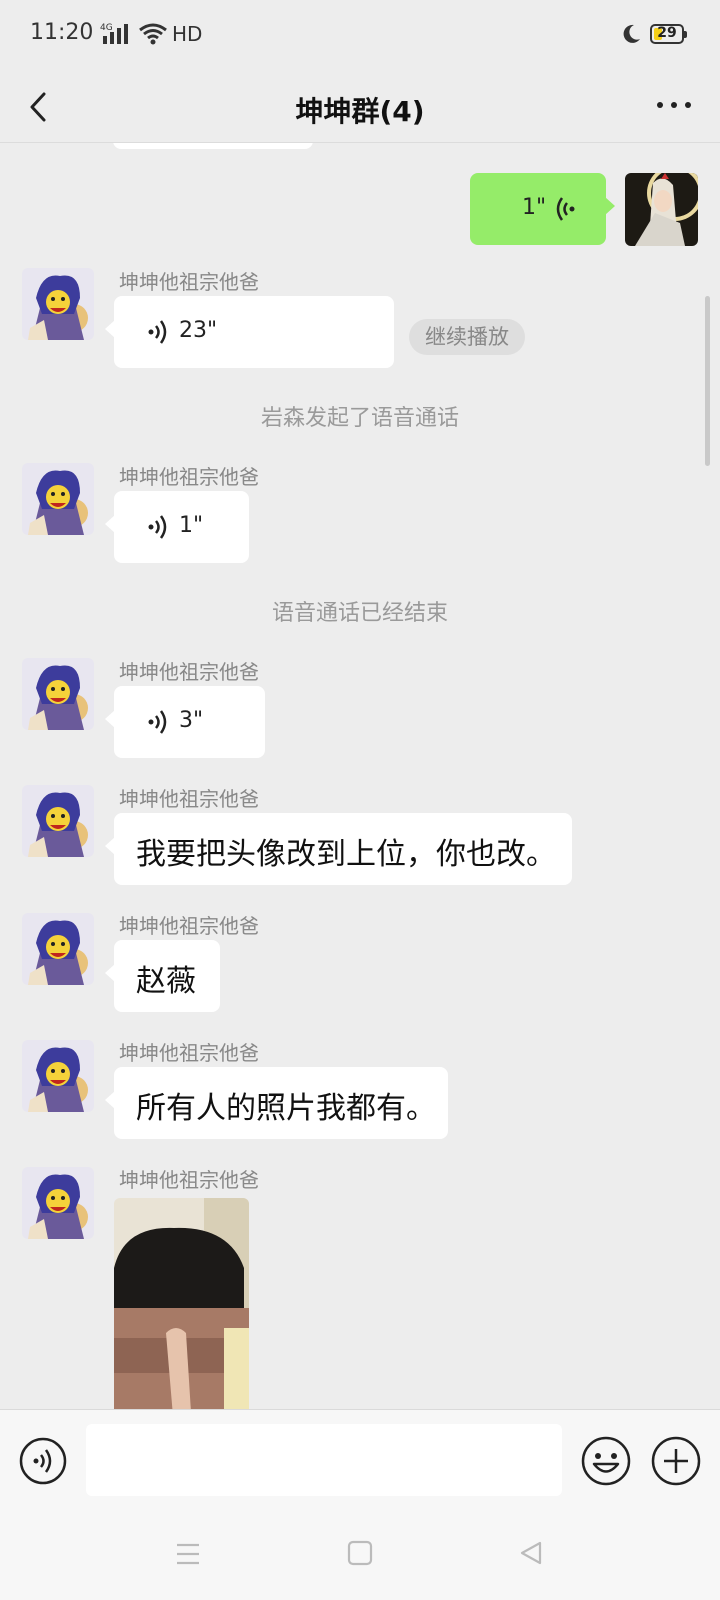 This screenshot has height=1600, width=720. I want to click on sent-voice-duration: 1", so click(534, 207).